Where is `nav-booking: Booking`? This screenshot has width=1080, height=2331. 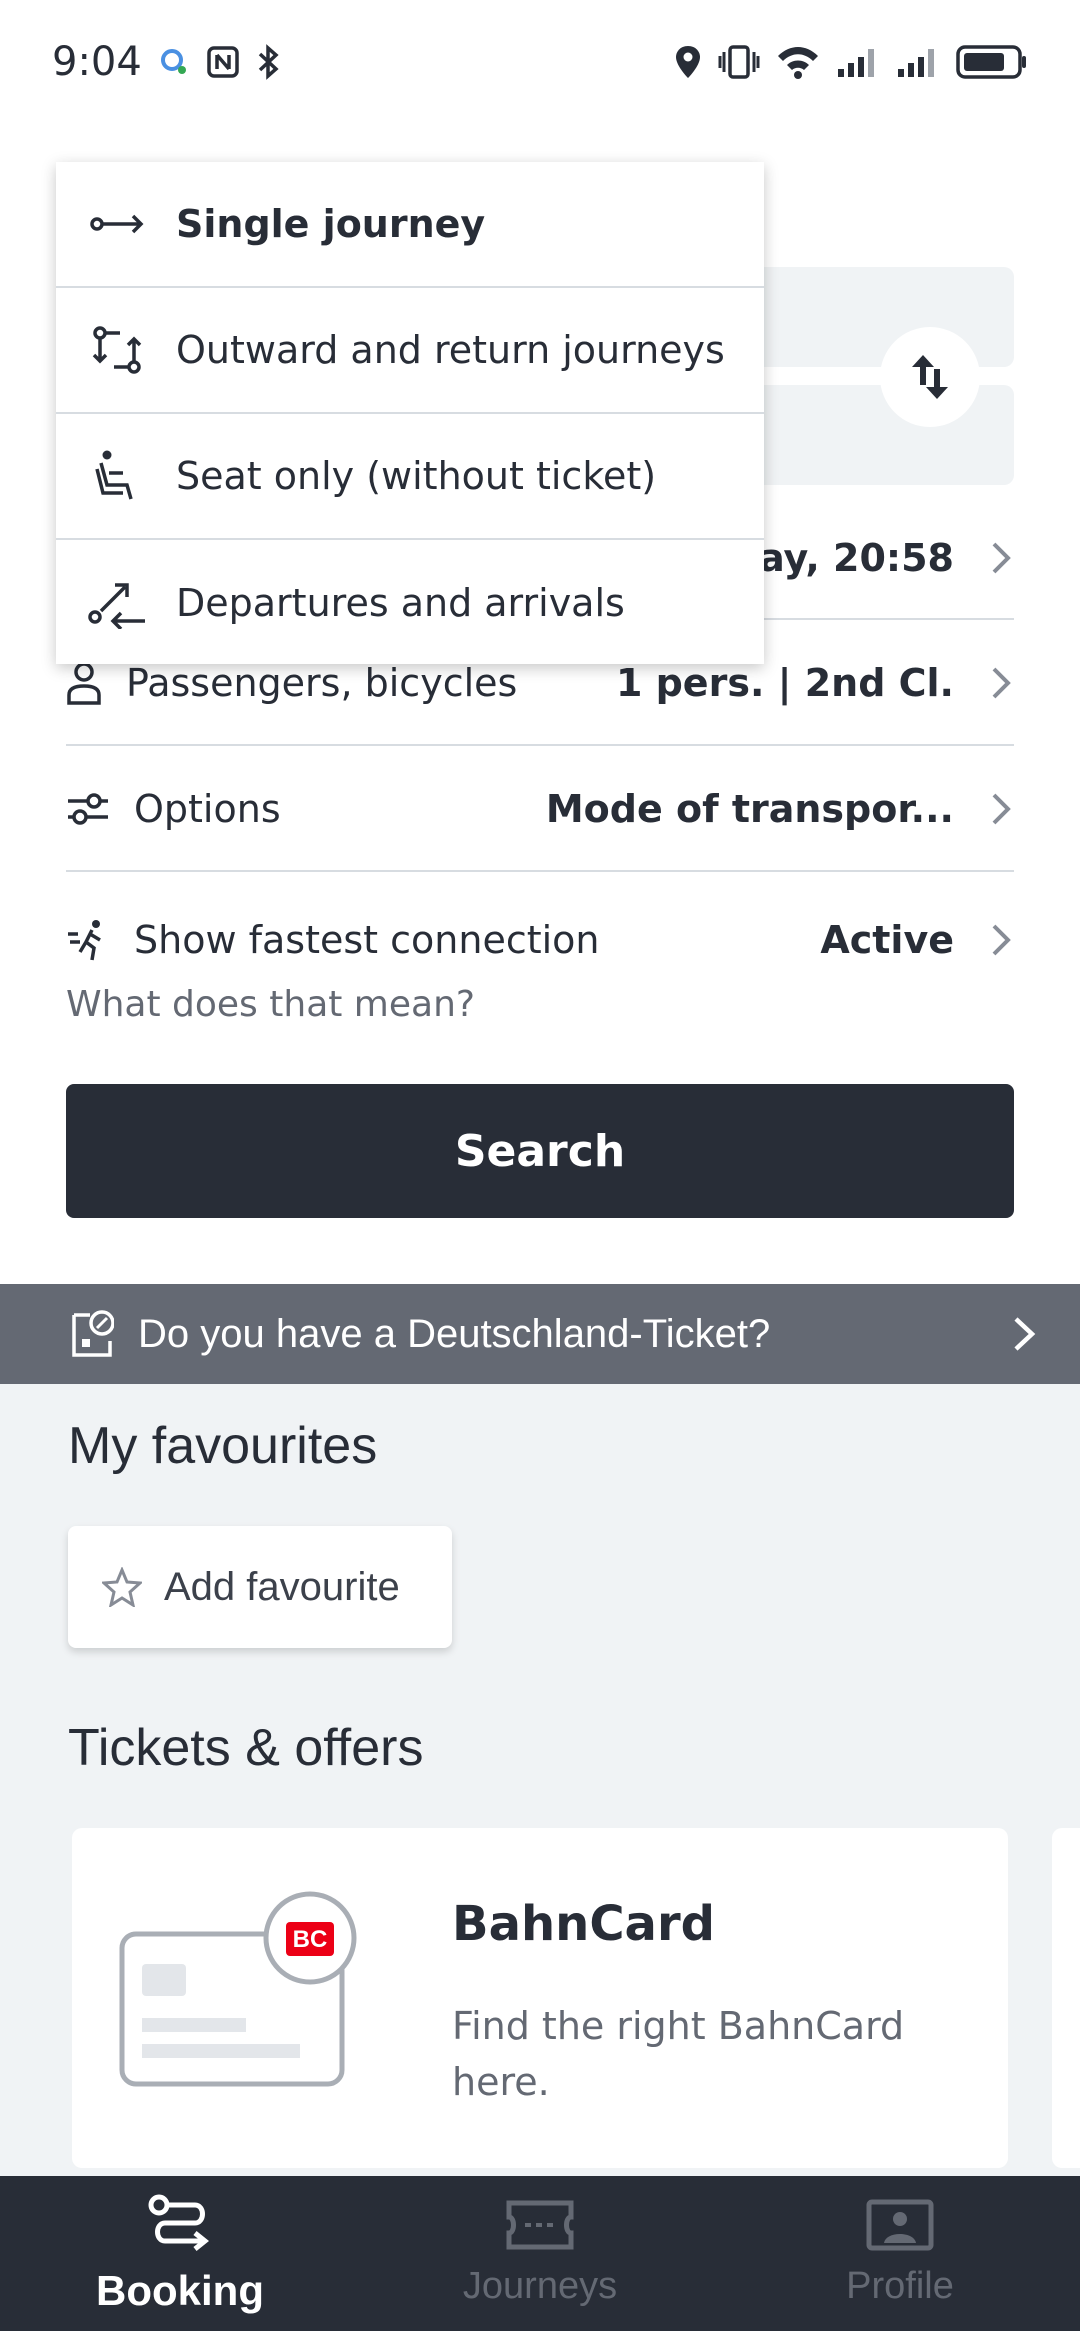 nav-booking: Booking is located at coordinates (180, 2253).